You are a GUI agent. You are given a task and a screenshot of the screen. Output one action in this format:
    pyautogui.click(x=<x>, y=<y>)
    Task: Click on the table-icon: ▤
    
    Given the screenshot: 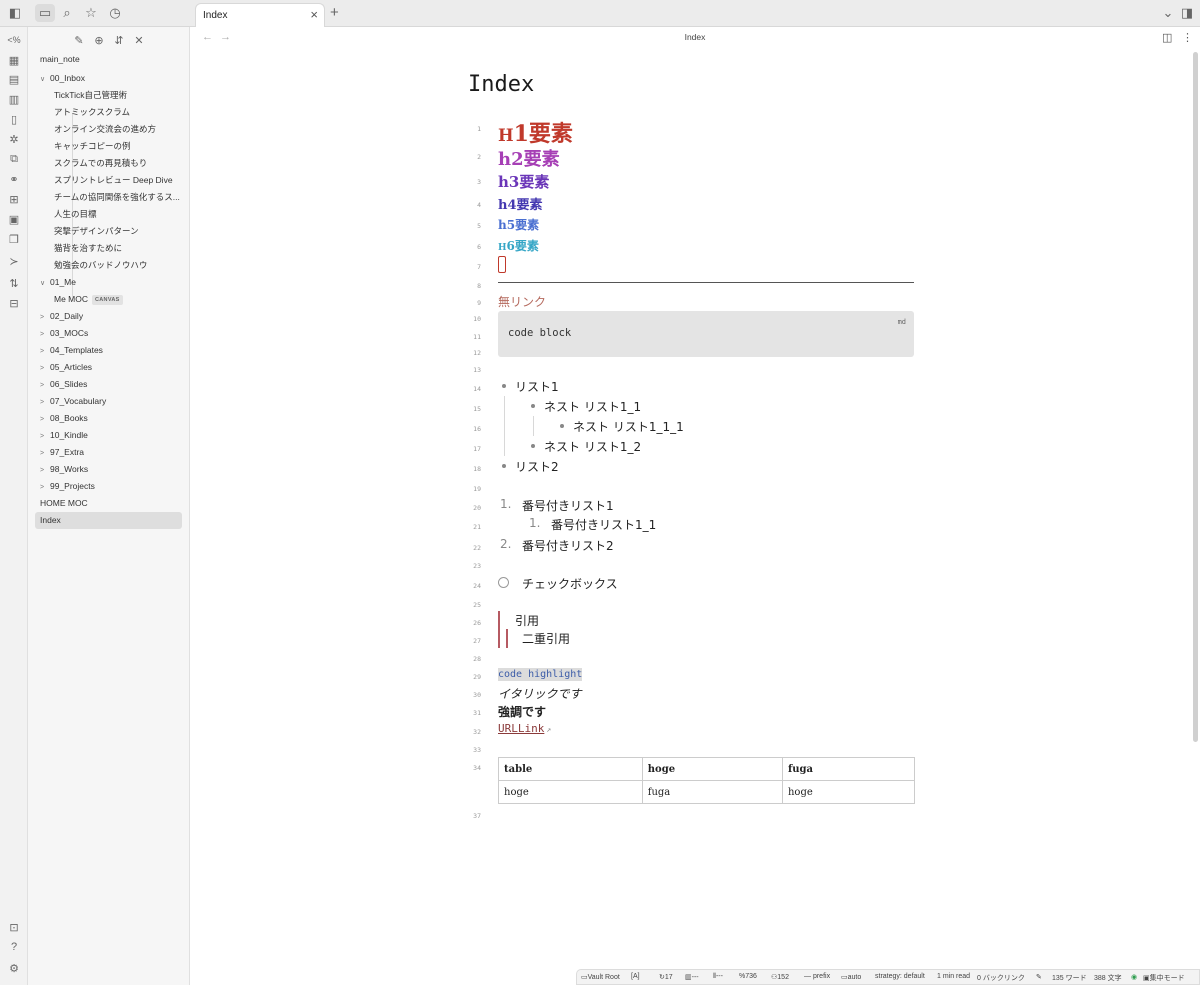 What is the action you would take?
    pyautogui.click(x=14, y=79)
    